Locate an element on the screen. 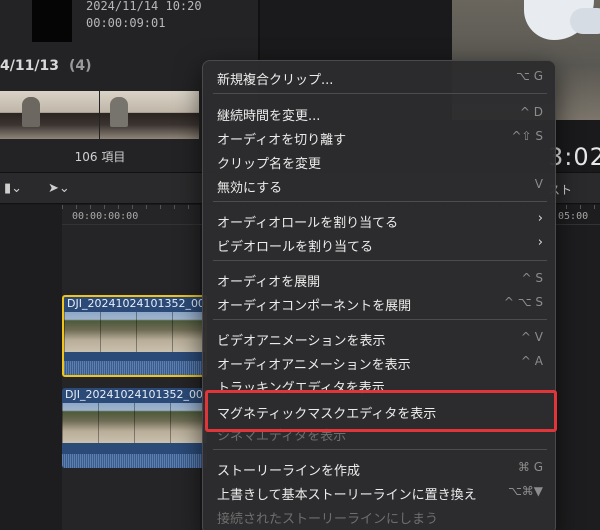  shortcut: ^ ⌥ S is located at coordinates (523, 302).